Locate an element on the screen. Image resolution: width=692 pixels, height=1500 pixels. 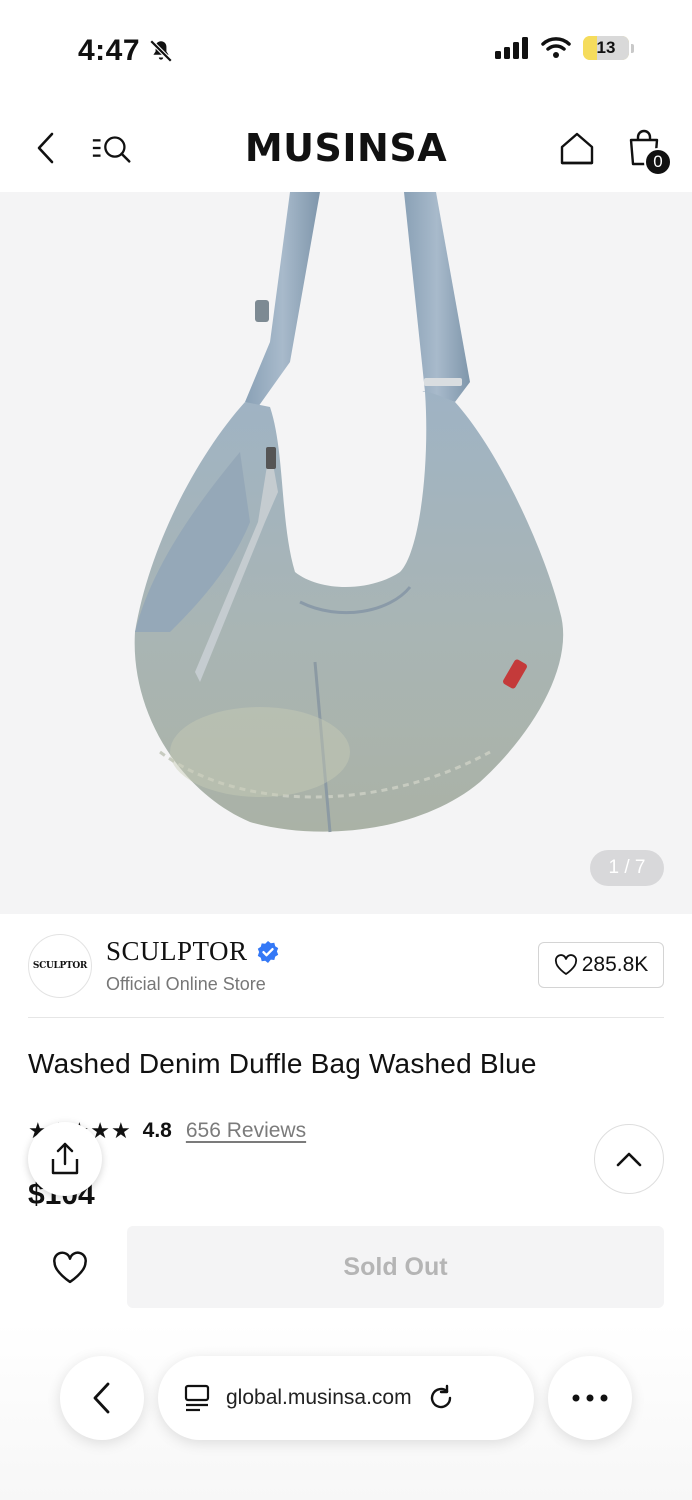
address-bar: global.musinsa.com is located at coordinates (346, 1398).